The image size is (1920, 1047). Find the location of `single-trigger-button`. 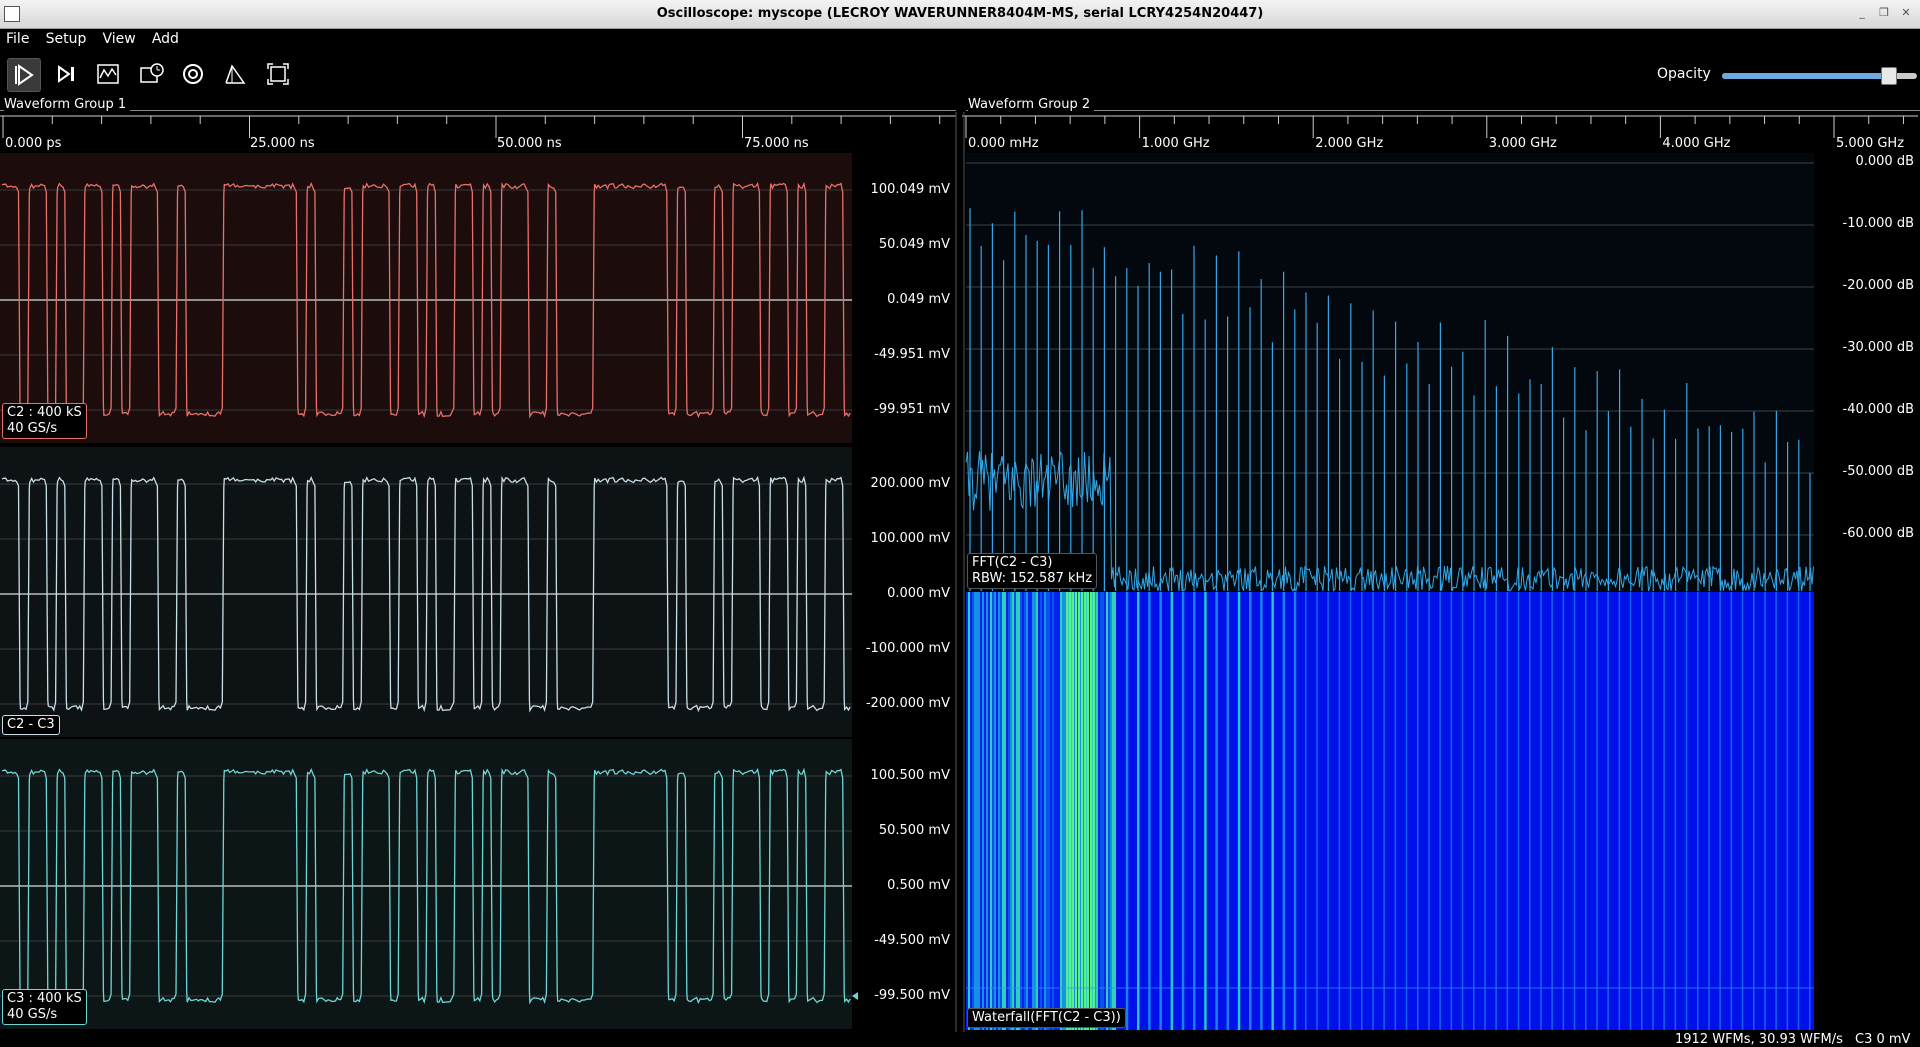

single-trigger-button is located at coordinates (66, 74).